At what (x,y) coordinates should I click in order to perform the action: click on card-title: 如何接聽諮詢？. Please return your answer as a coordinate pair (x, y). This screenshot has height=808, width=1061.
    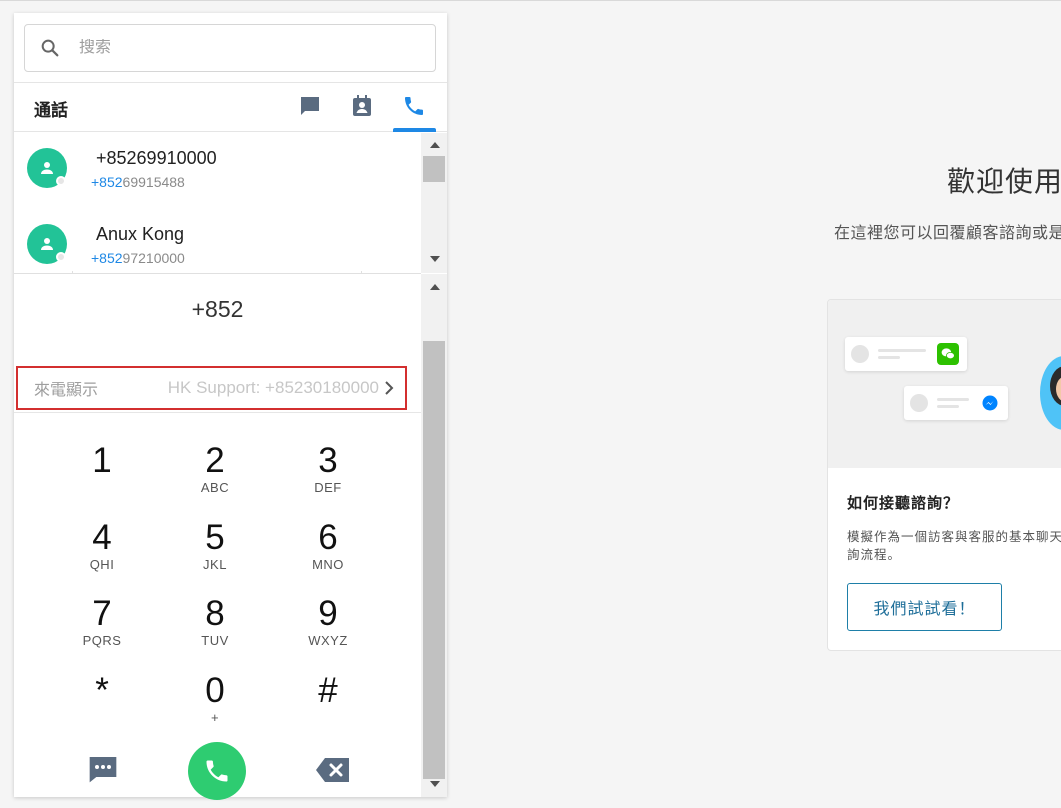
    Looking at the image, I should click on (903, 503).